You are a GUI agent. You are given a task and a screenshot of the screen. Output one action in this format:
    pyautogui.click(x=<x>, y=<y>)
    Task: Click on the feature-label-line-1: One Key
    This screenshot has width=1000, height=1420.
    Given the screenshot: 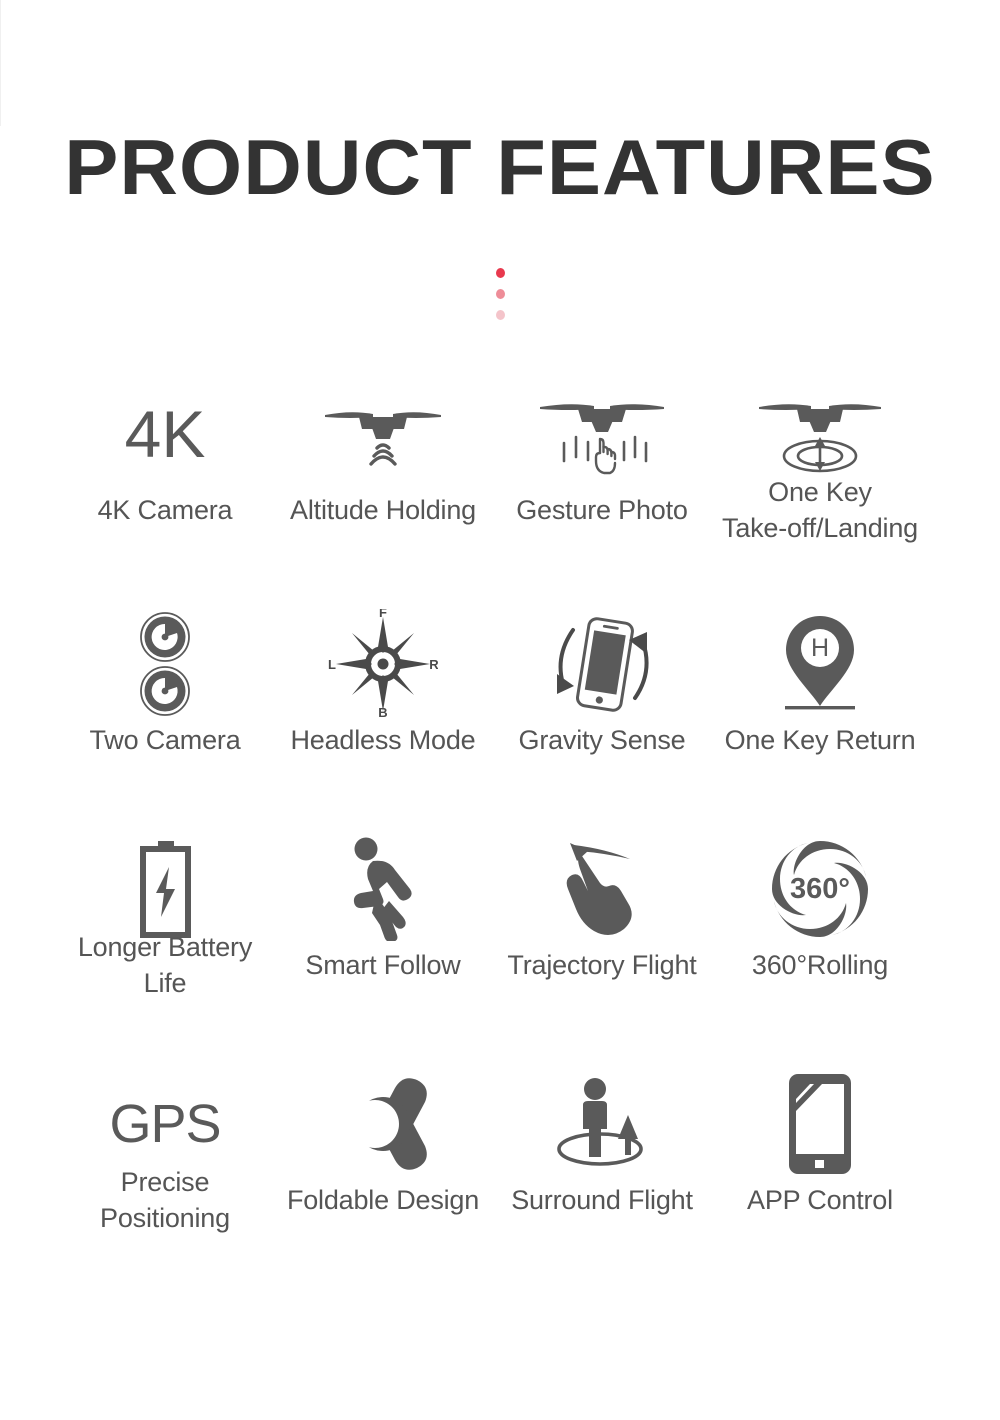 What is the action you would take?
    pyautogui.click(x=820, y=492)
    